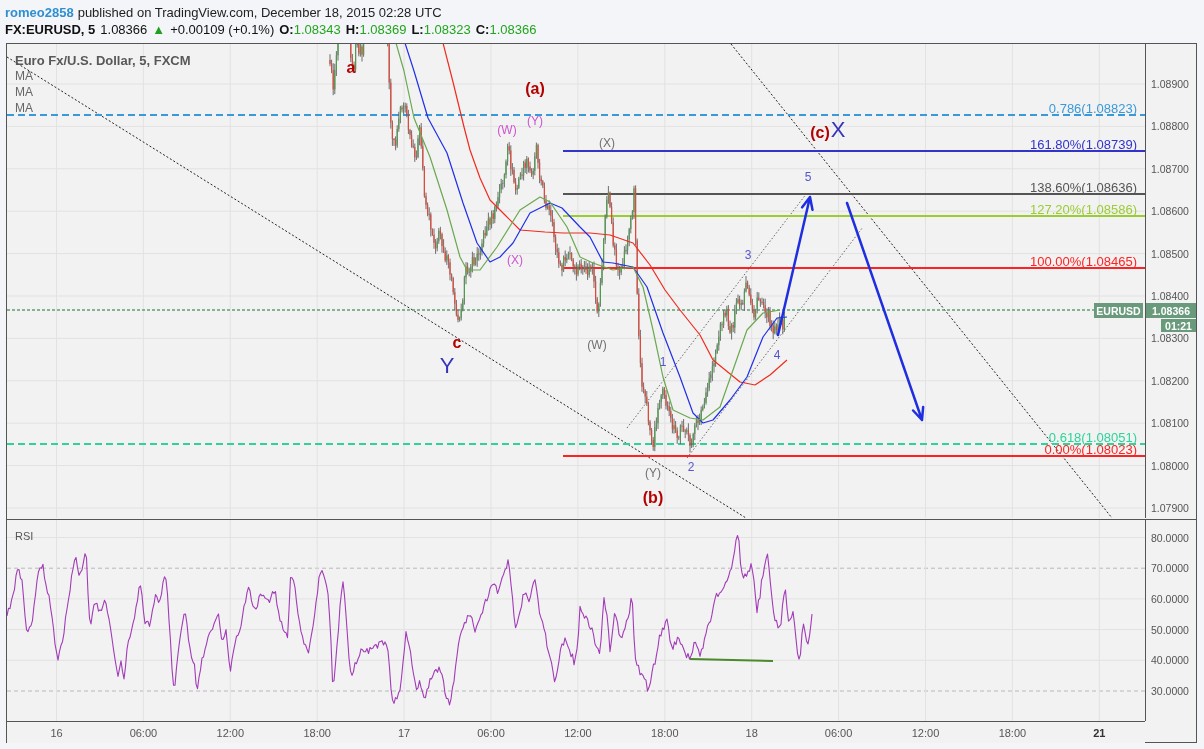 This screenshot has height=749, width=1204. I want to click on time-axis-label: 16, so click(56, 732).